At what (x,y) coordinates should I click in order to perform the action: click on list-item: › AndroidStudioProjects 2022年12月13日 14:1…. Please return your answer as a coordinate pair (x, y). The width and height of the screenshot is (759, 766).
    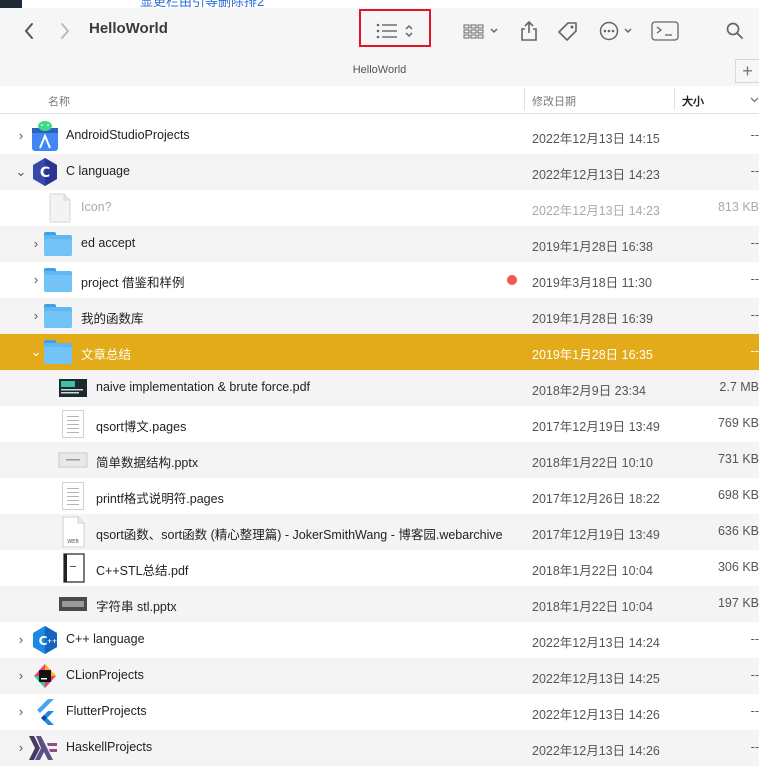
    Looking at the image, I should click on (379, 136).